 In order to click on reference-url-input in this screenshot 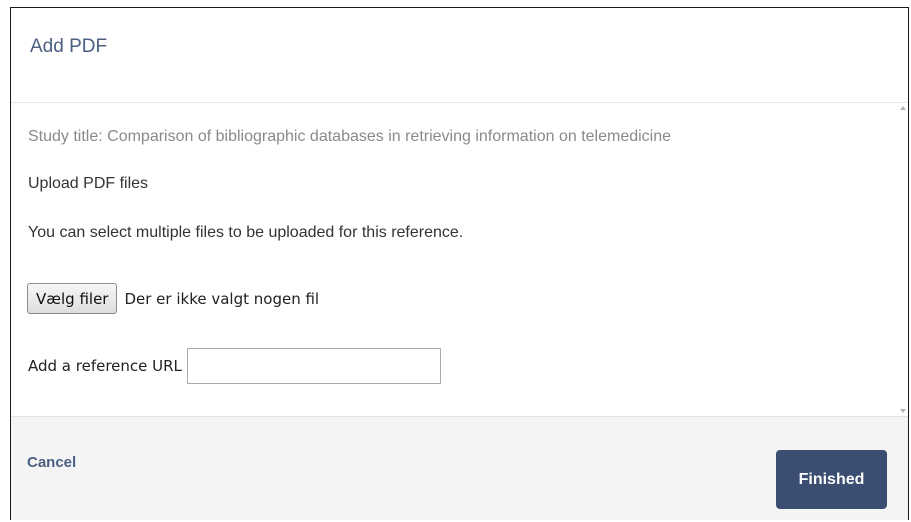, I will do `click(313, 366)`.